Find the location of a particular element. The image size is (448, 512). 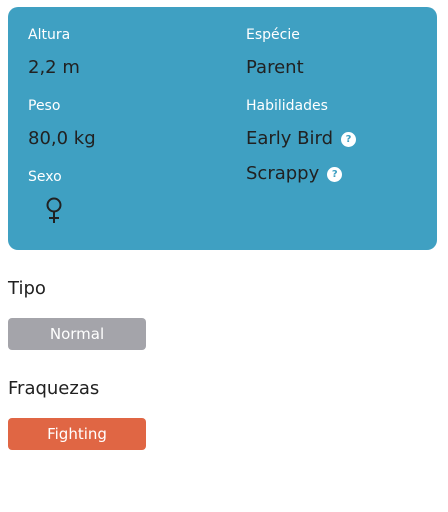

ability-item: Scrappy? is located at coordinates (294, 174).